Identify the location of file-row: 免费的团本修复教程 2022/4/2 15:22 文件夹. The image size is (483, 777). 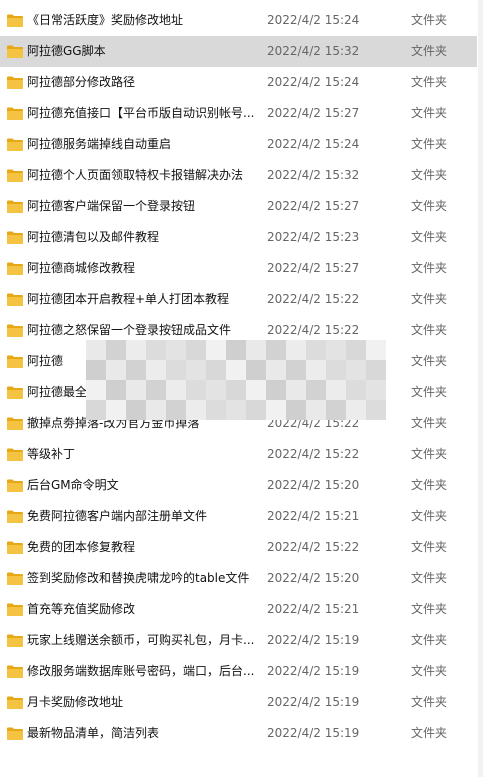
(238, 547).